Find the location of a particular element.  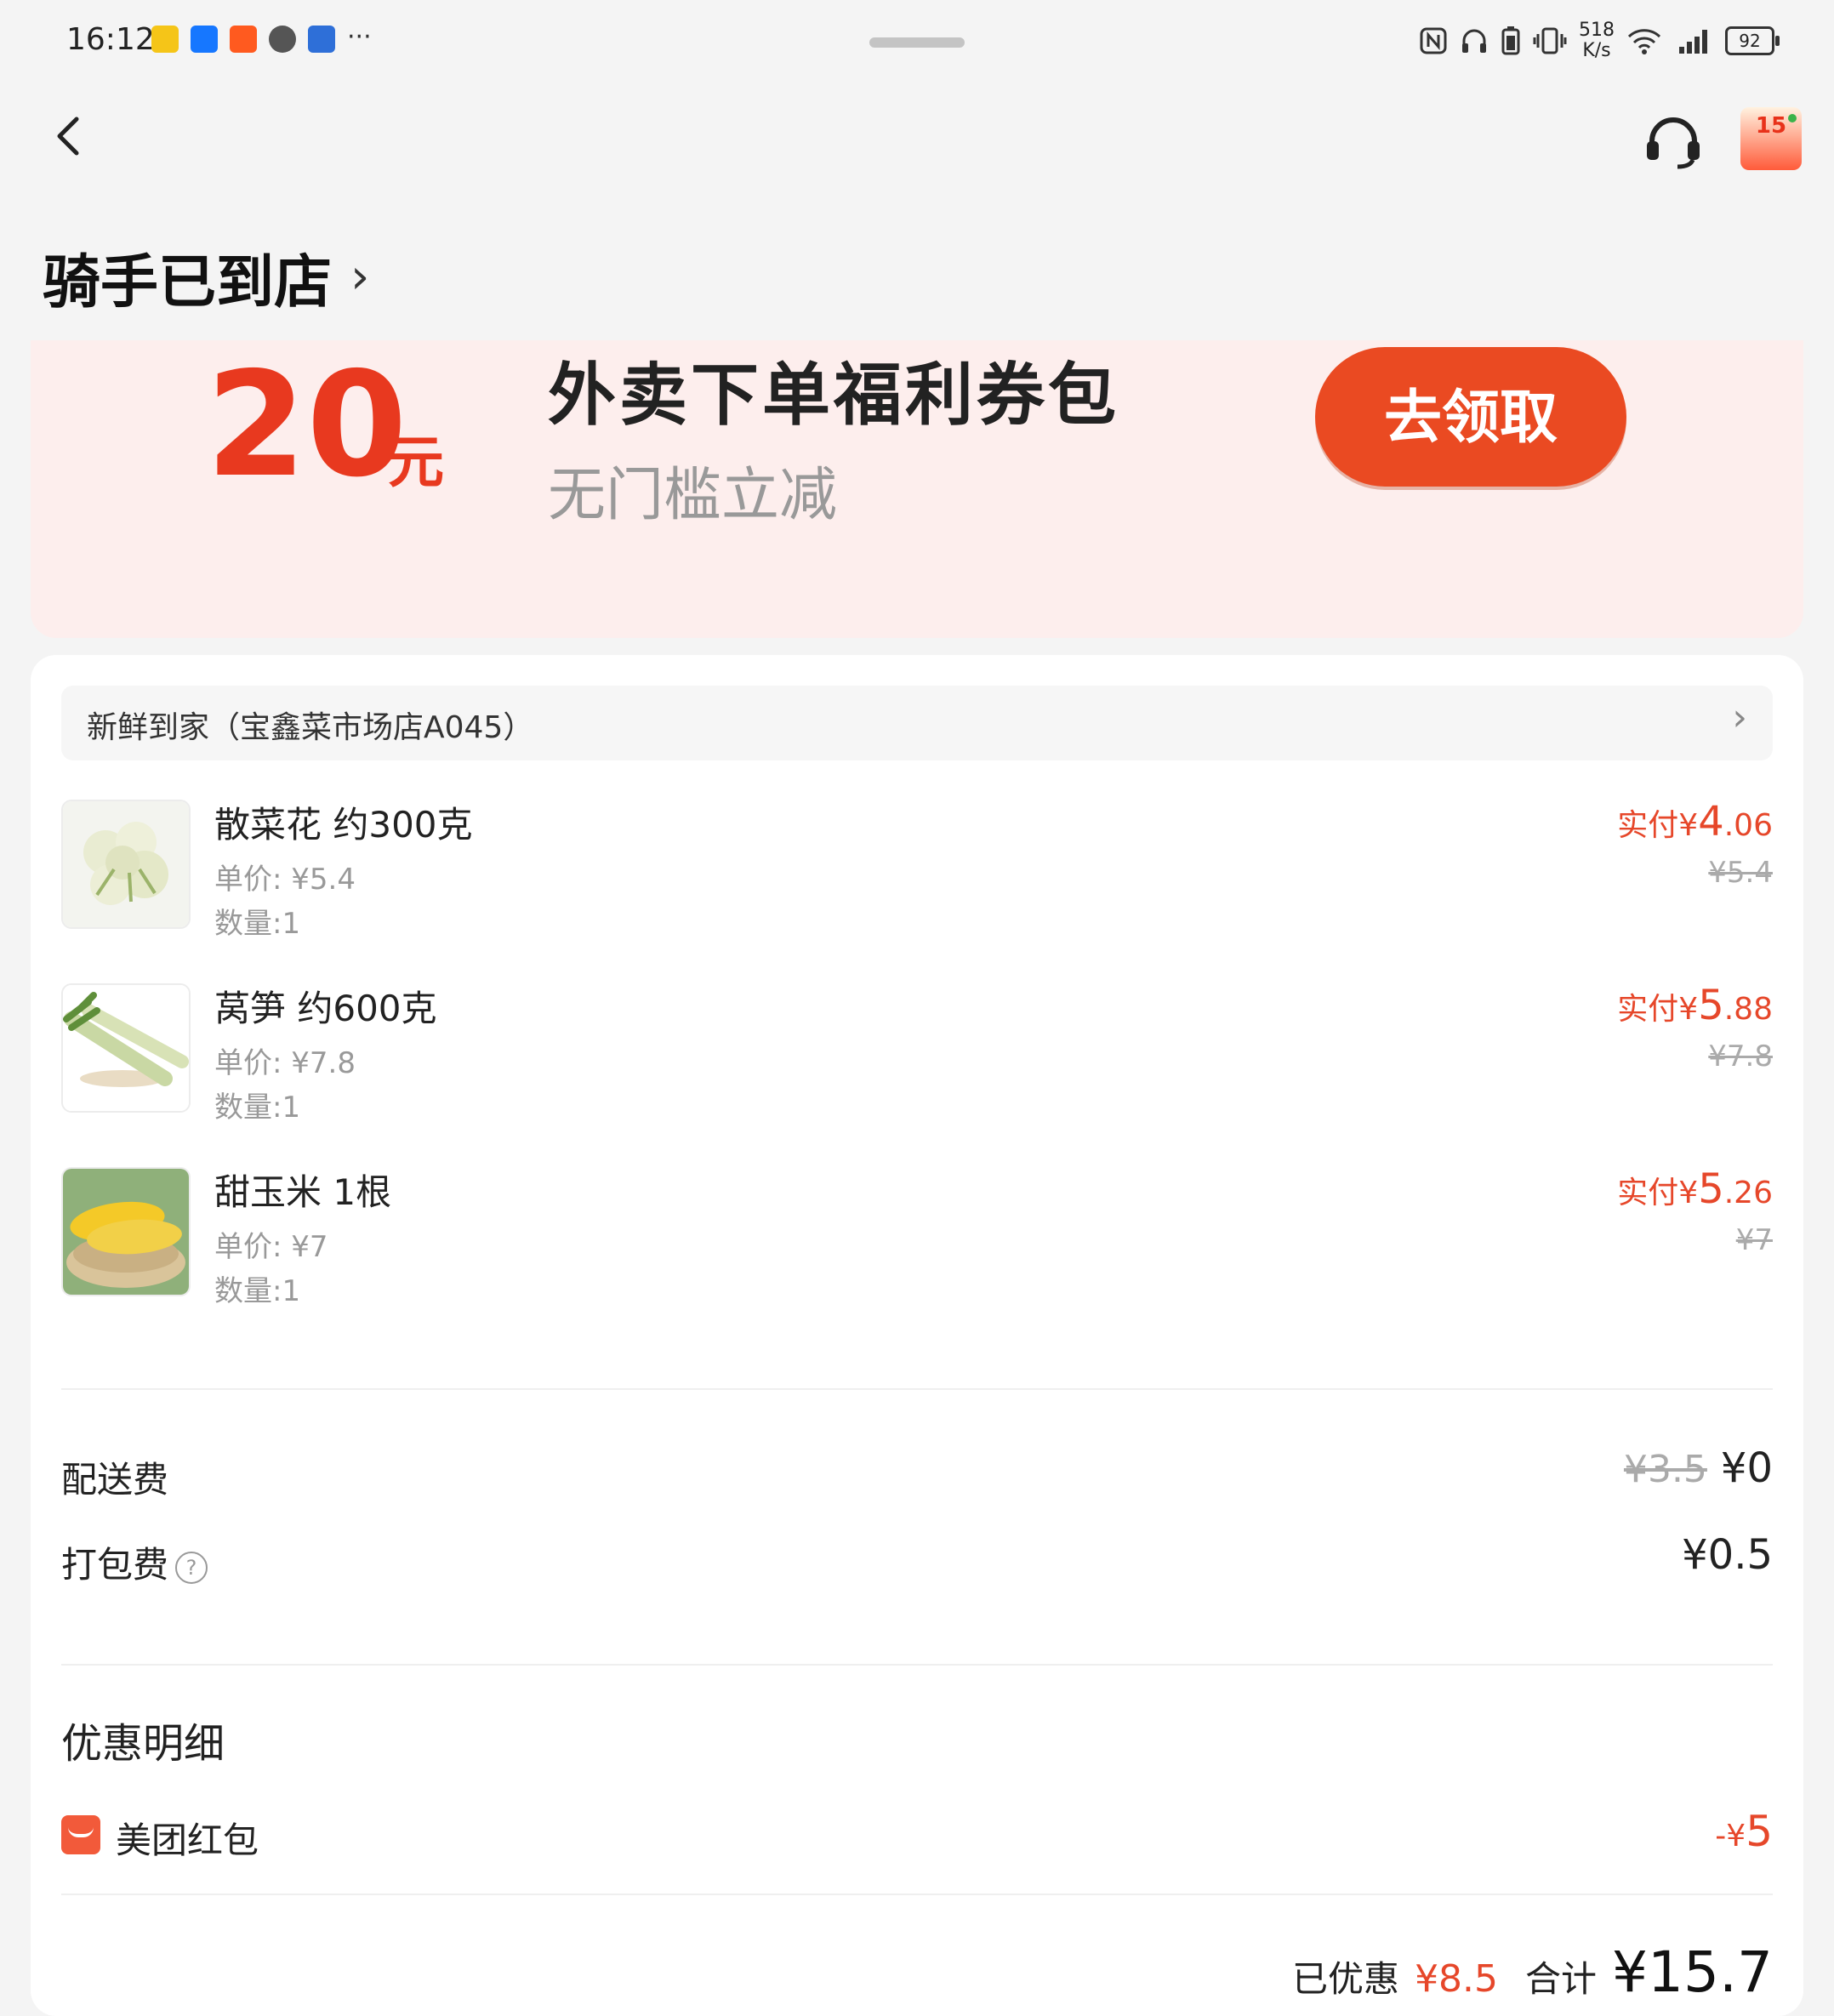

total-value: ¥15.7 is located at coordinates (1692, 1972).